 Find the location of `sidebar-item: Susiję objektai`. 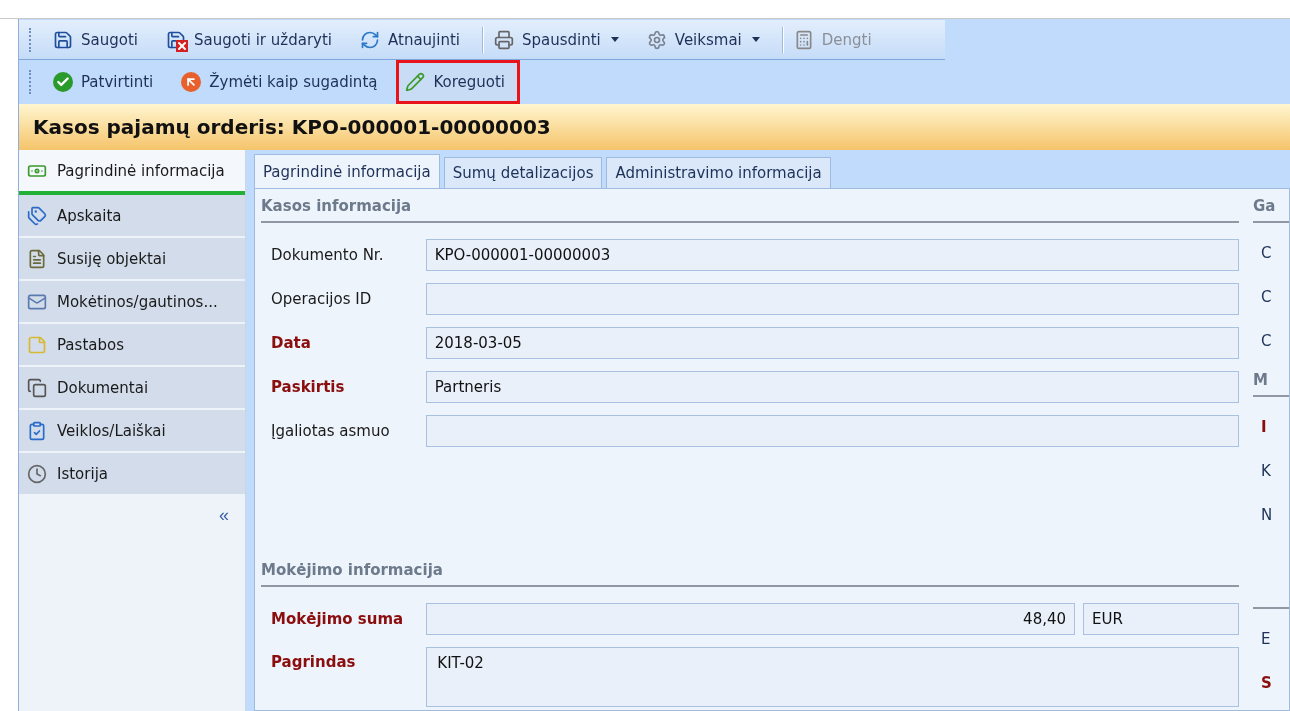

sidebar-item: Susiję objektai is located at coordinates (132, 259).